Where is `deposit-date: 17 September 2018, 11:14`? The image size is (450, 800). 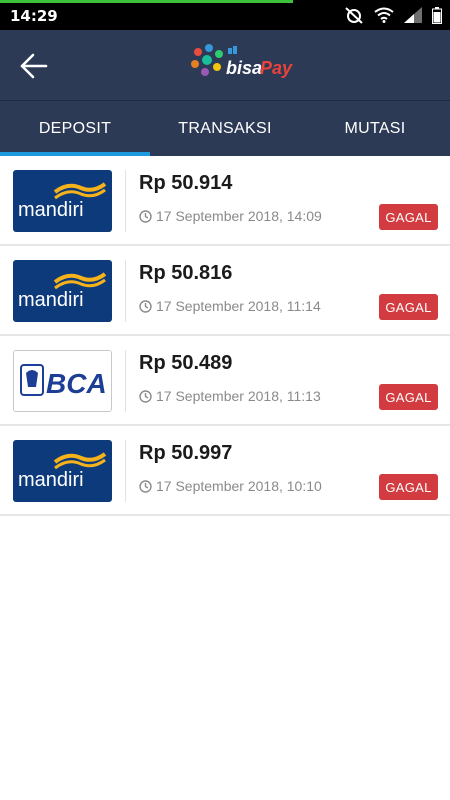
deposit-date: 17 September 2018, 11:14 is located at coordinates (230, 306).